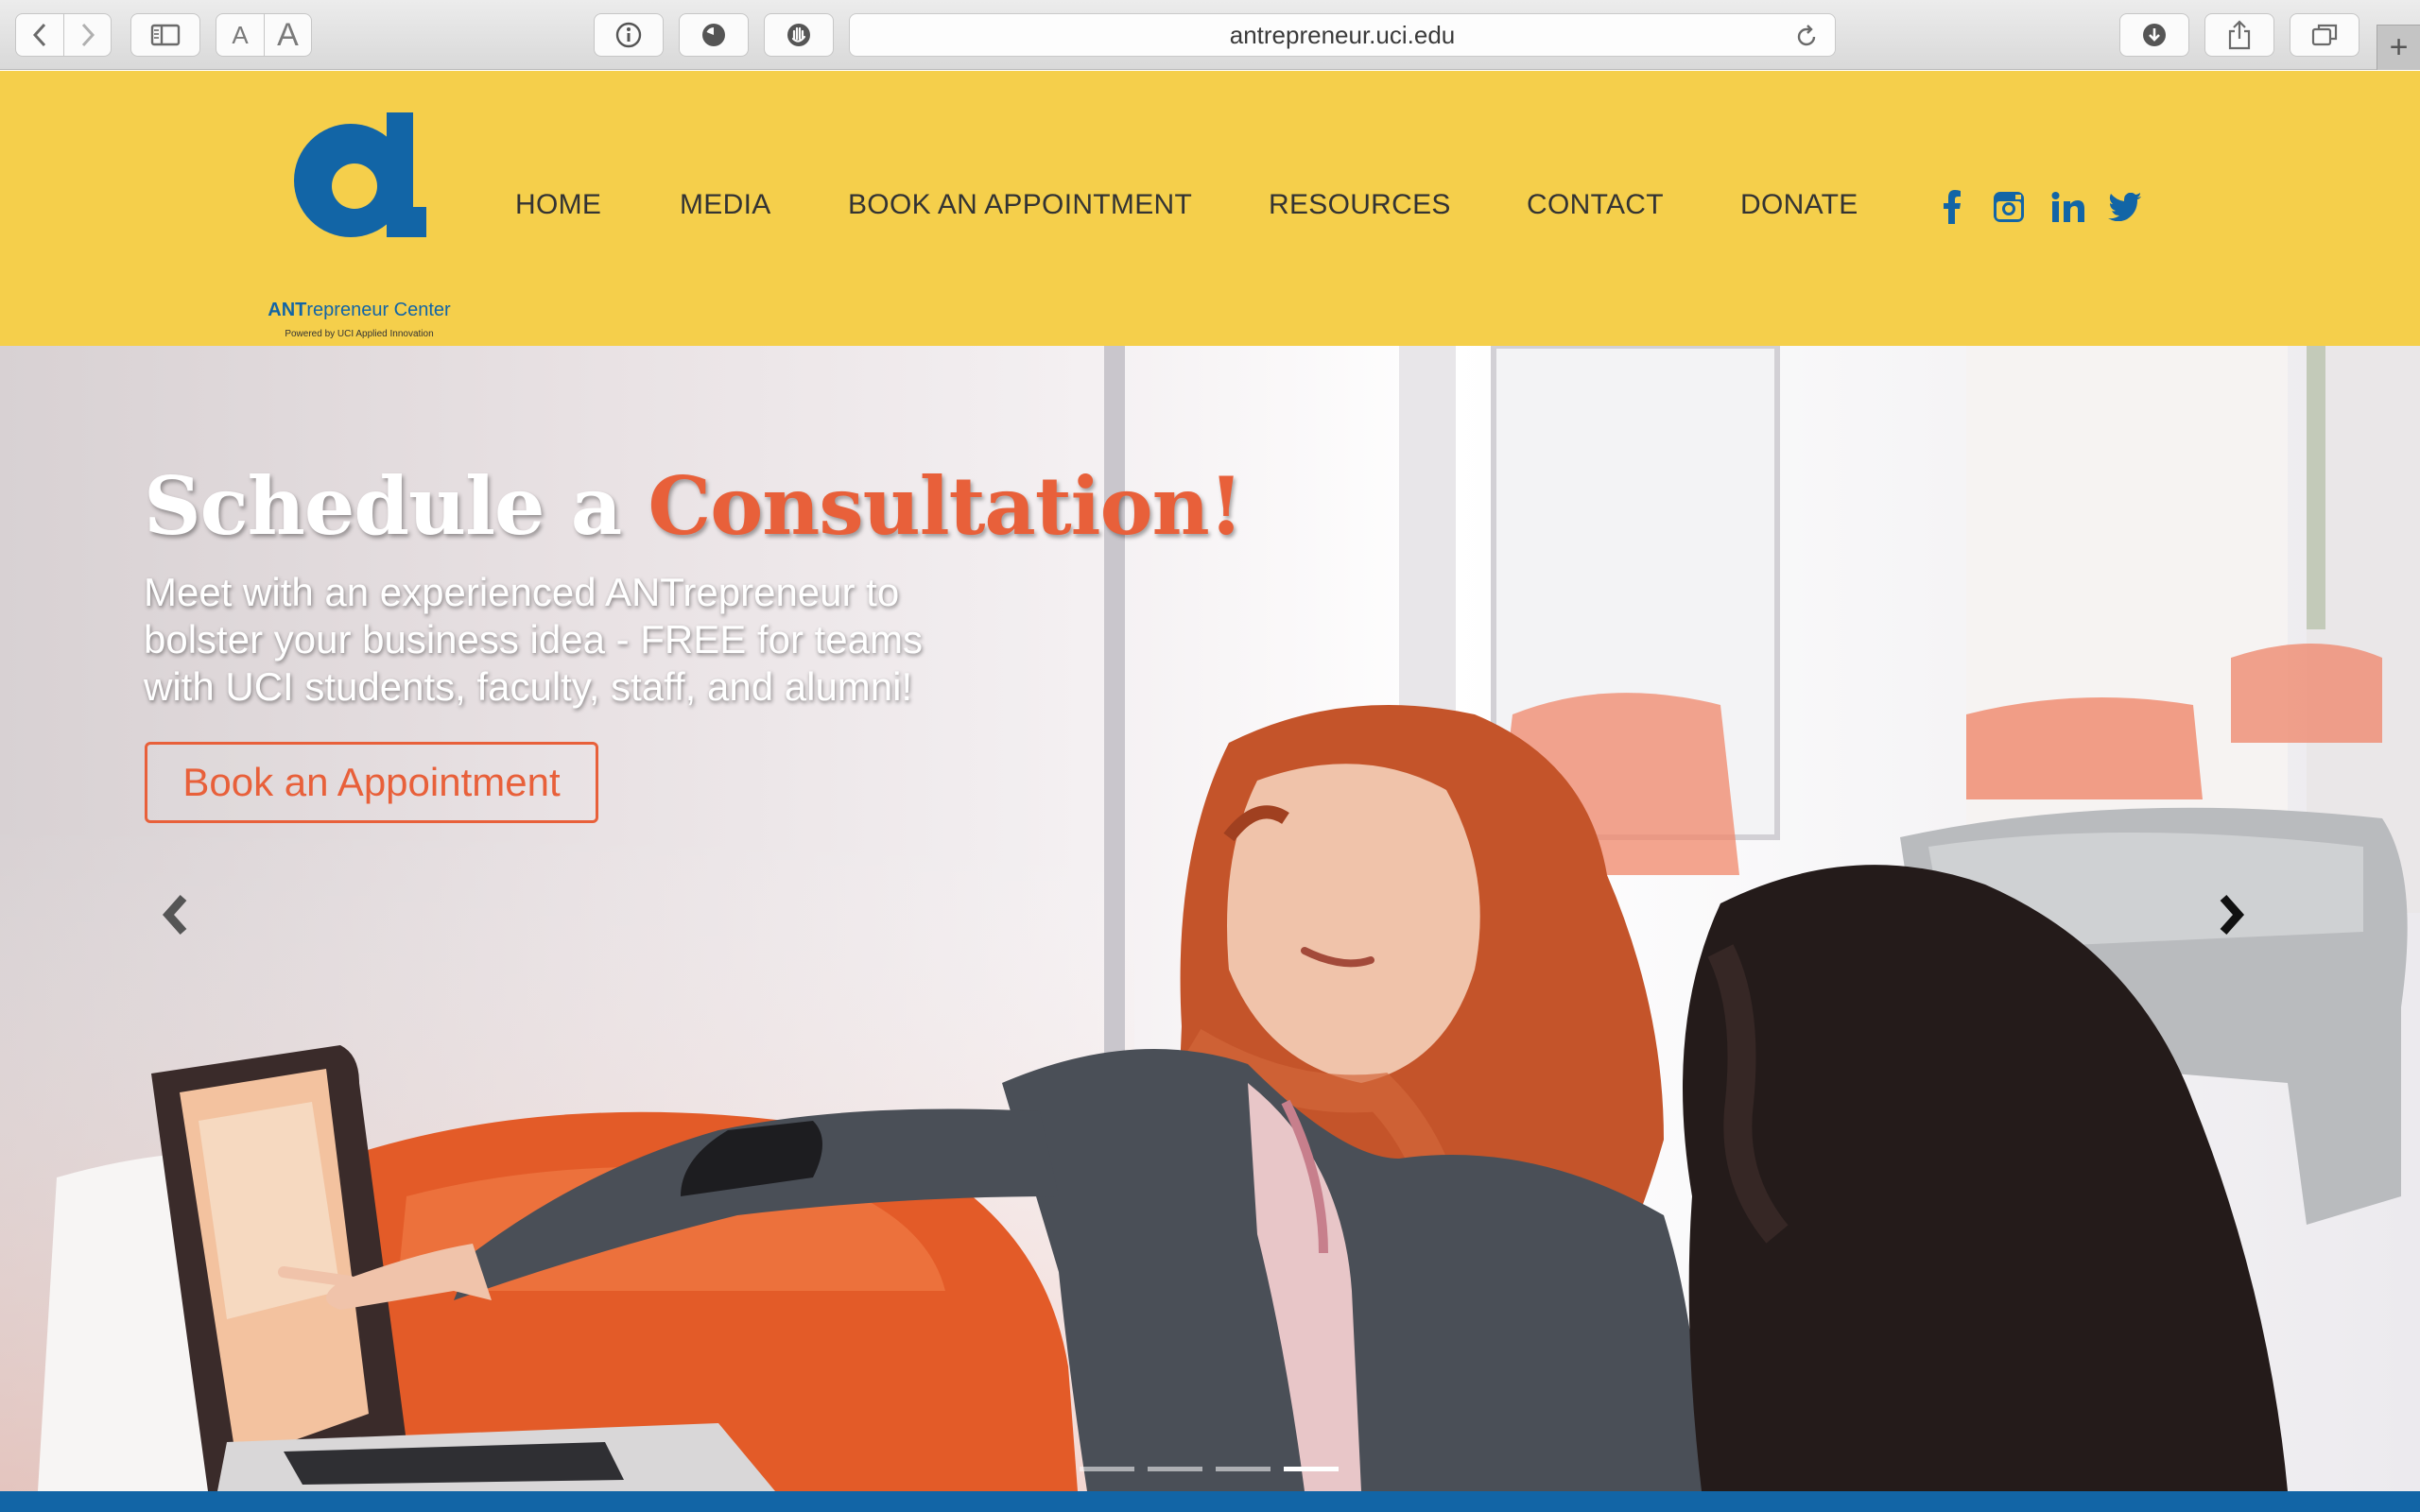 The height and width of the screenshot is (1512, 2420). I want to click on book-appointment-button: Book an Appointment, so click(371, 782).